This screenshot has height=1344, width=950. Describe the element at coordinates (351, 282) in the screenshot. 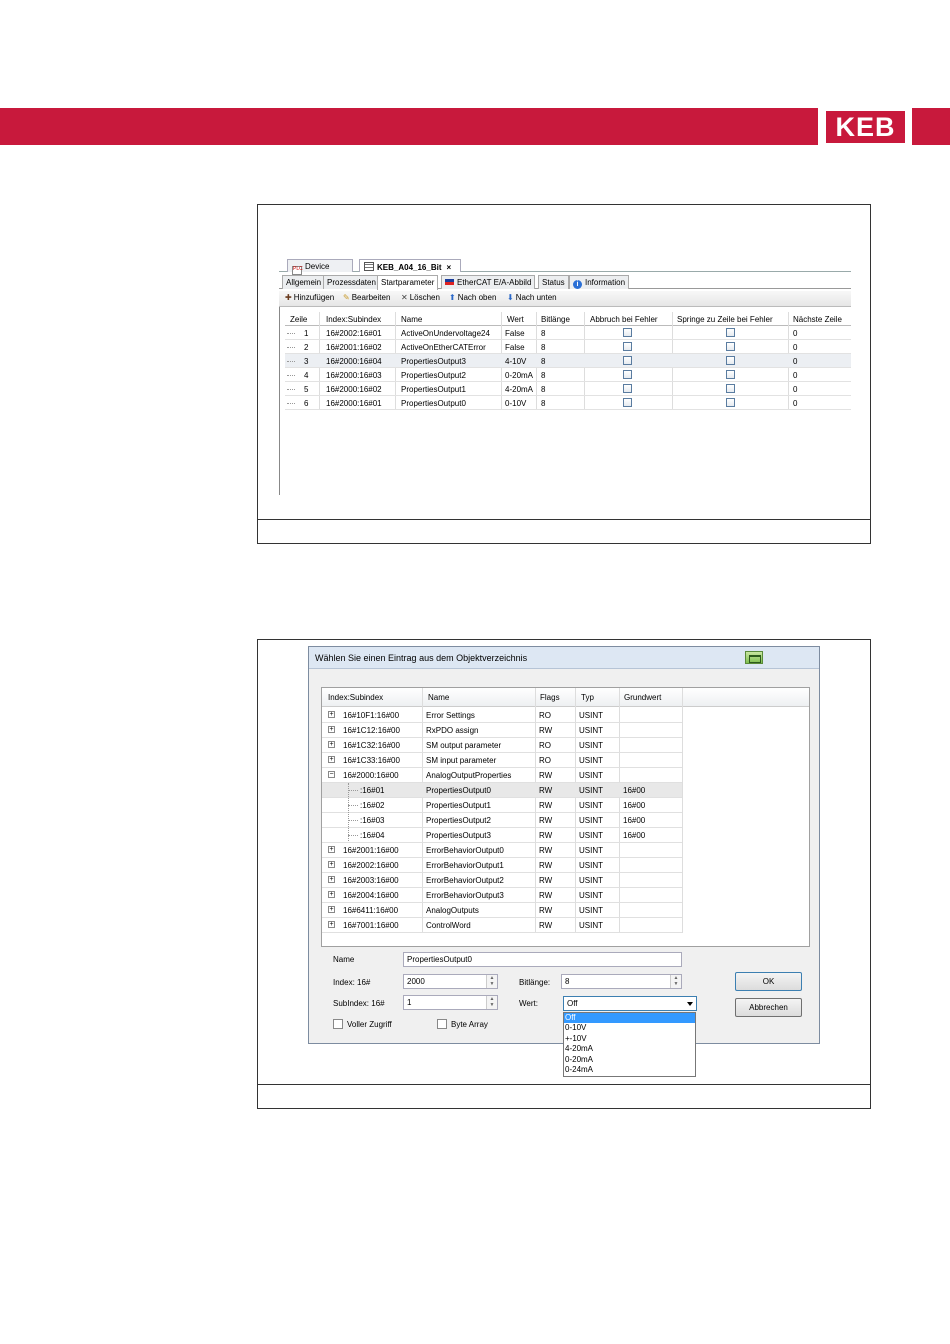

I see `tab-prozessdaten: Prozessdaten` at that location.